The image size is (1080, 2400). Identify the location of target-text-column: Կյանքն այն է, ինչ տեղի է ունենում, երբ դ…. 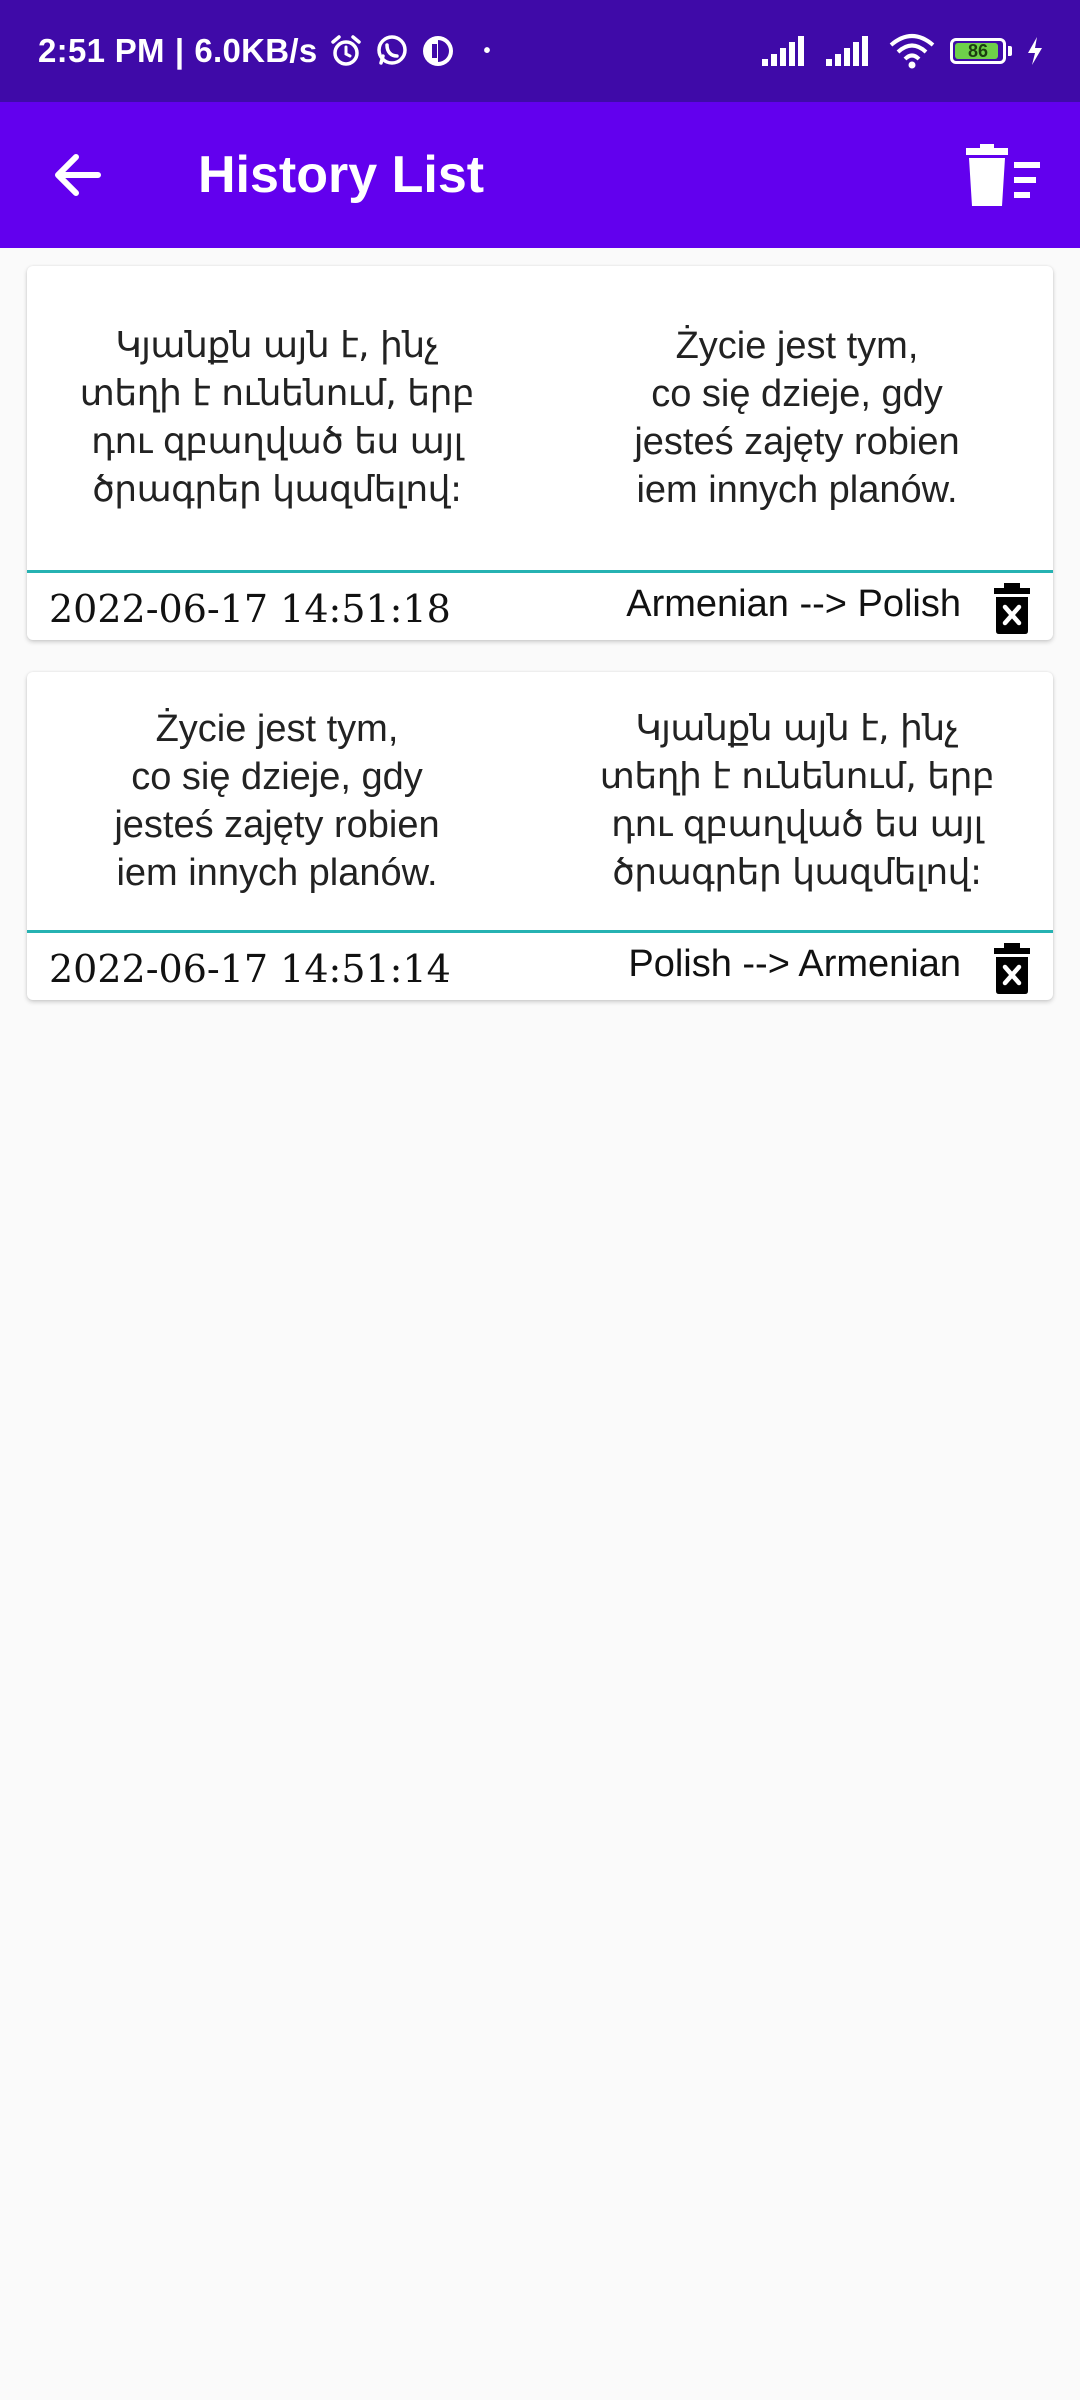
(797, 801).